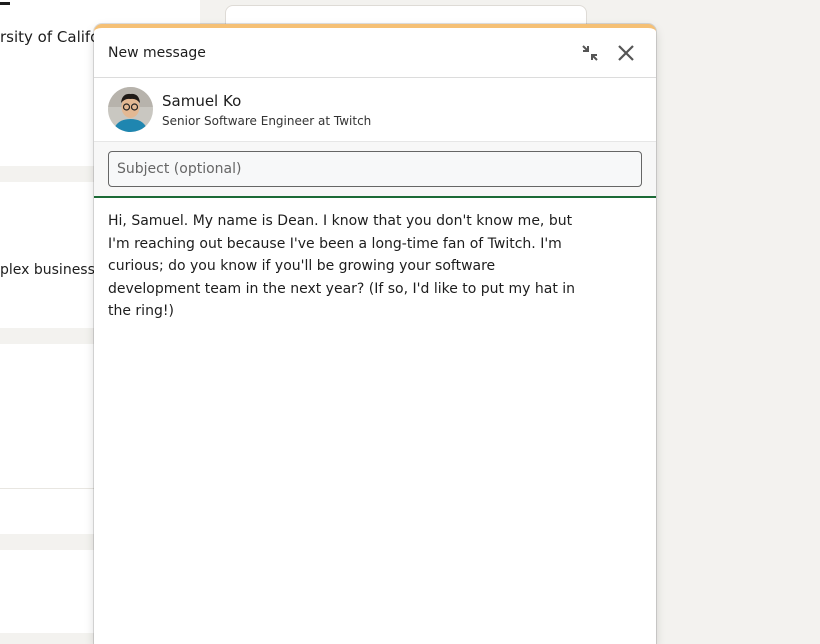 This screenshot has height=644, width=820. What do you see at coordinates (130, 109) in the screenshot?
I see `avatar` at bounding box center [130, 109].